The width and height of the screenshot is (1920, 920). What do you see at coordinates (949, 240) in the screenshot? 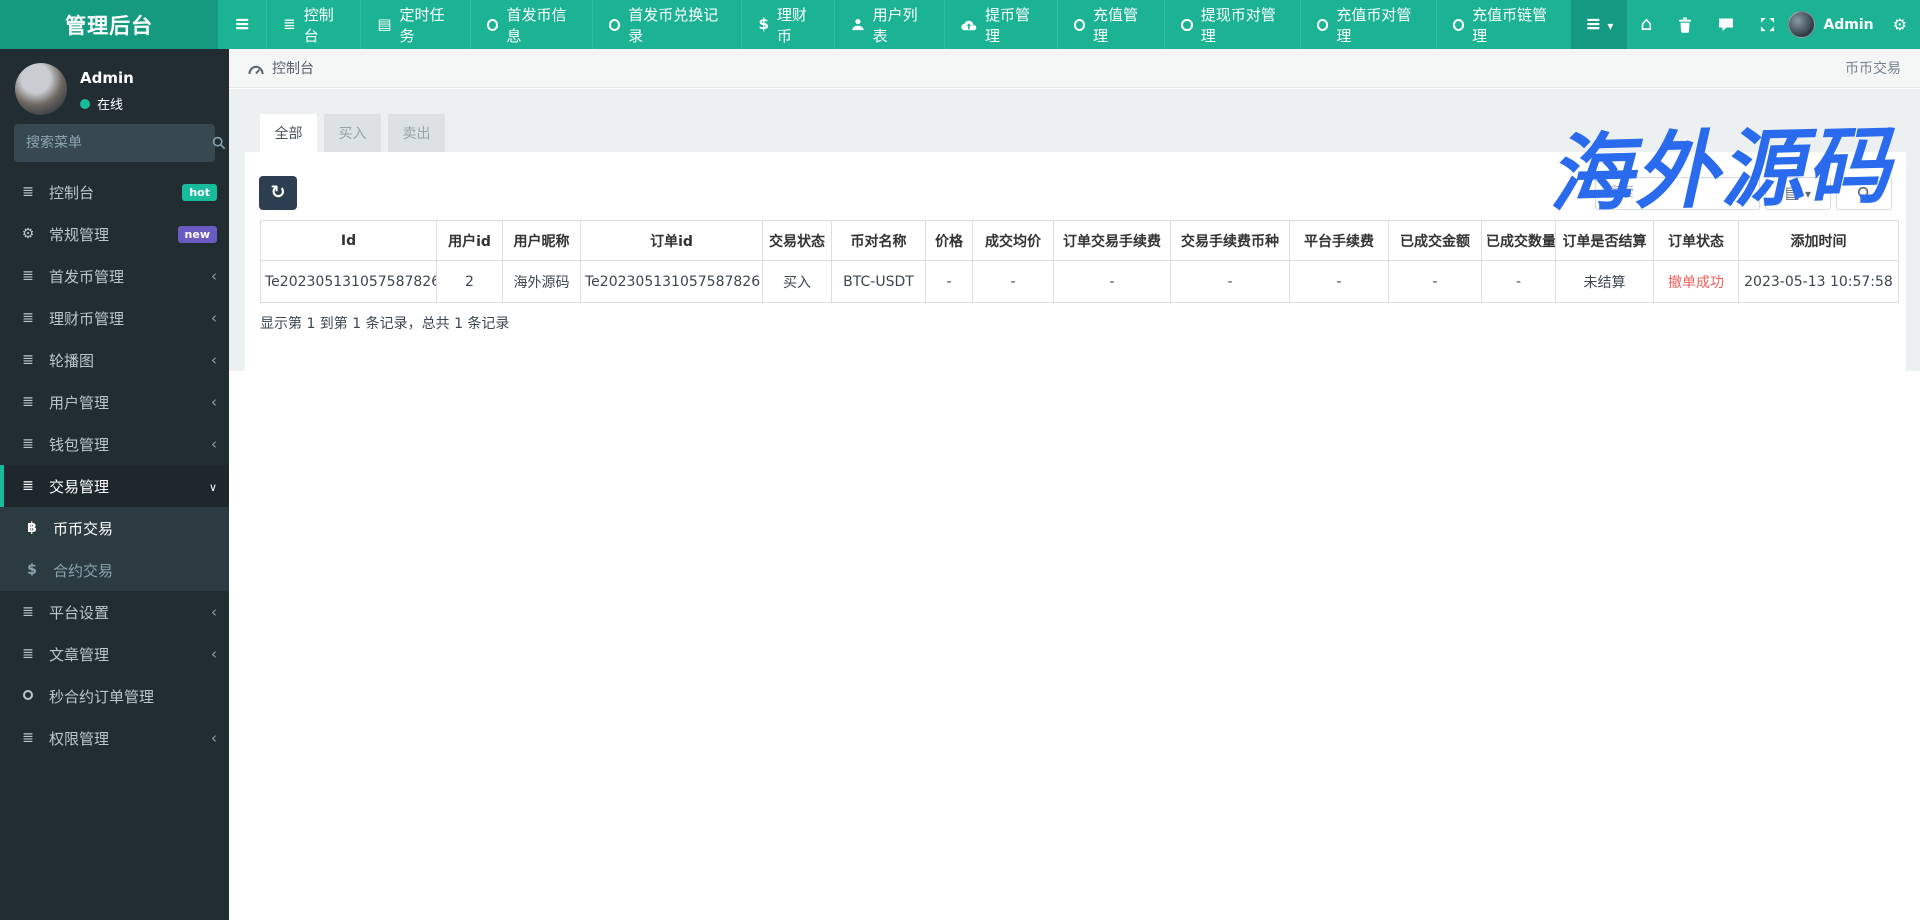
I see `col-price: 价格` at bounding box center [949, 240].